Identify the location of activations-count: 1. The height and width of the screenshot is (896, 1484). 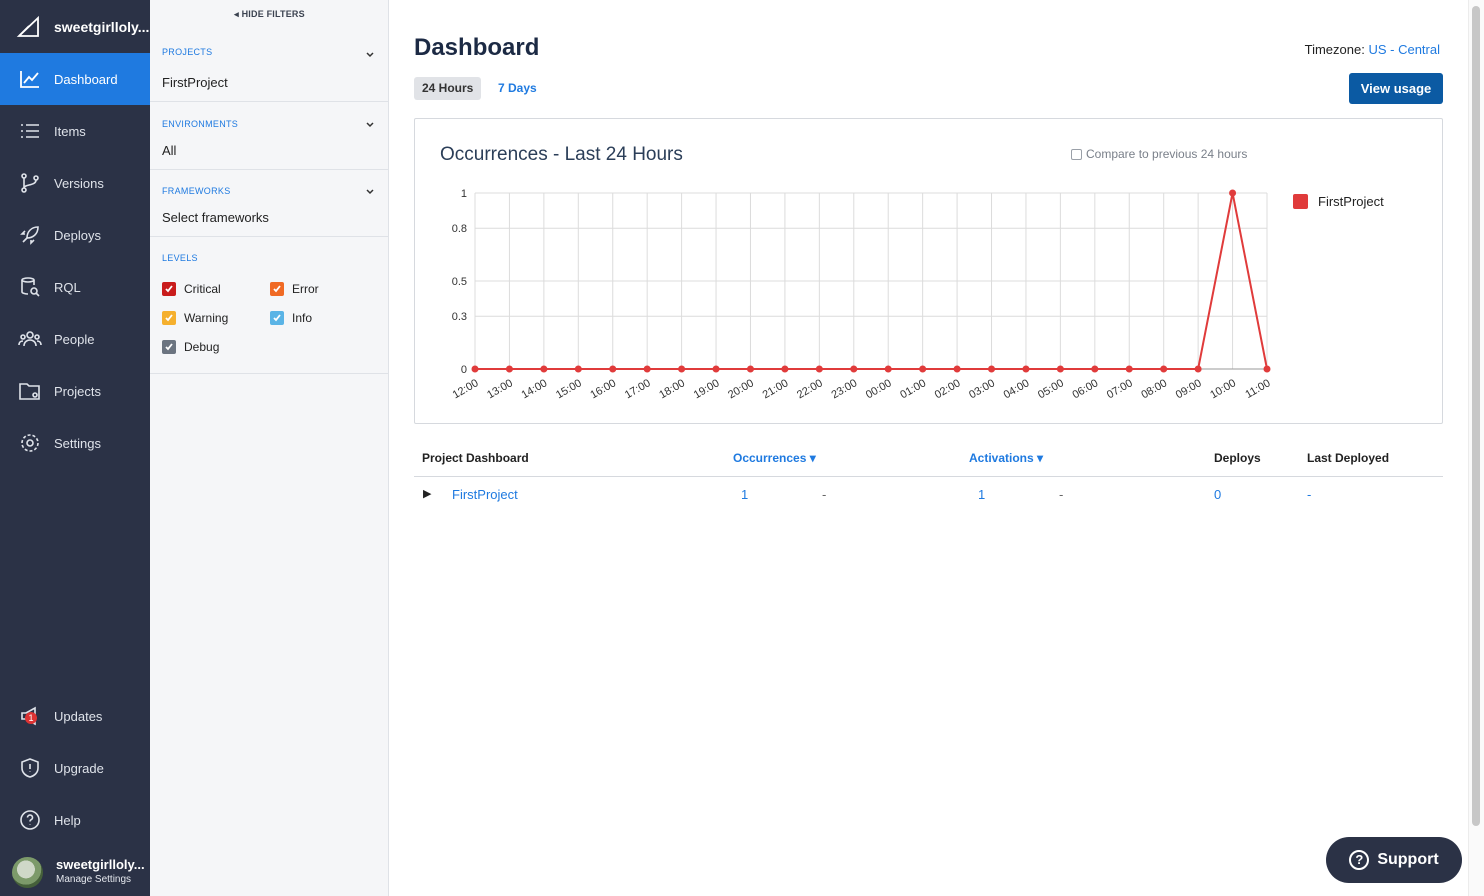
(981, 494).